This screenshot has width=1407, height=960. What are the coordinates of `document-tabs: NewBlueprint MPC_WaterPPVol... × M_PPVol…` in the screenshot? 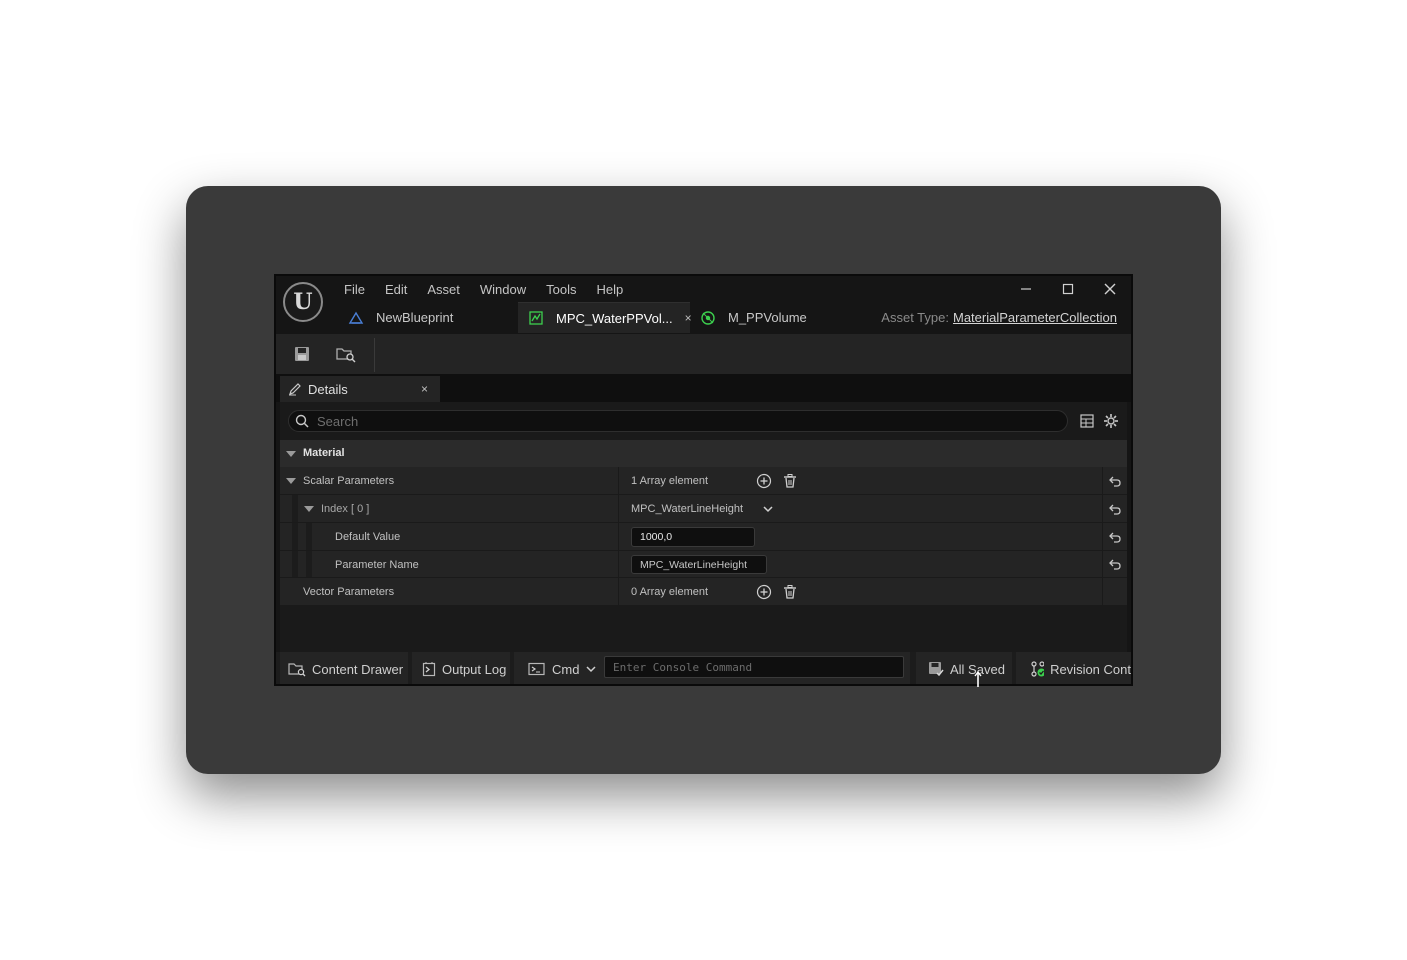 It's located at (594, 317).